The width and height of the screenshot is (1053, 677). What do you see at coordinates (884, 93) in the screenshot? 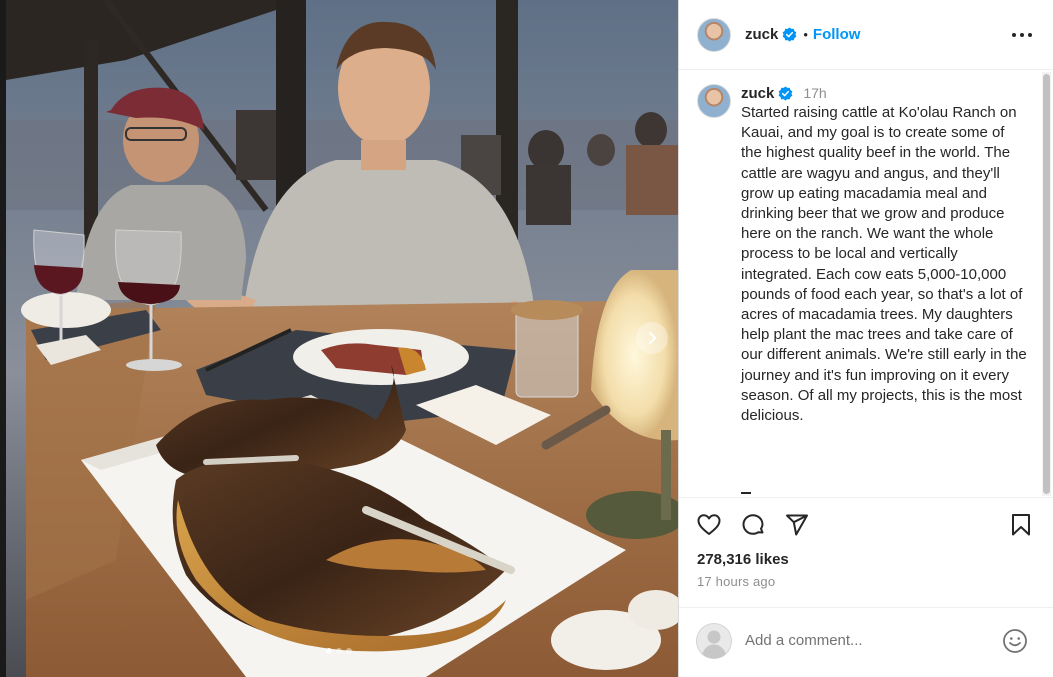
I see `caption-header: zuck 17h` at bounding box center [884, 93].